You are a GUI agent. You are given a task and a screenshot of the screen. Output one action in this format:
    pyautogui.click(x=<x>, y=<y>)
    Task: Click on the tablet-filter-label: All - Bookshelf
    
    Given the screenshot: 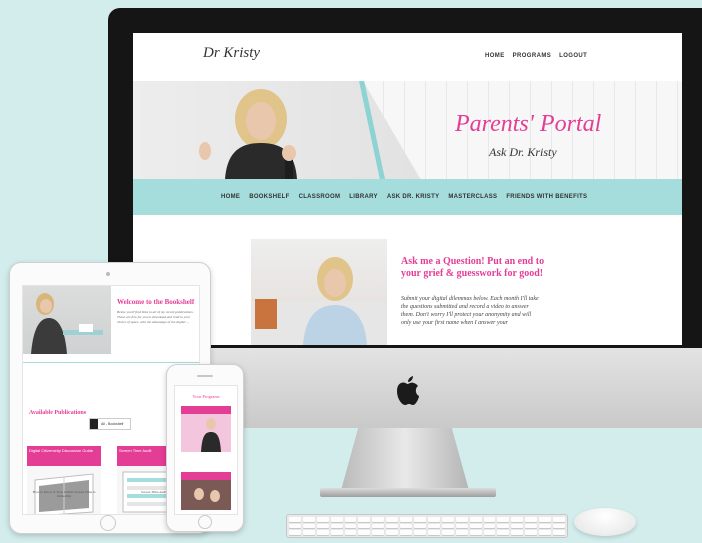 What is the action you would take?
    pyautogui.click(x=112, y=424)
    